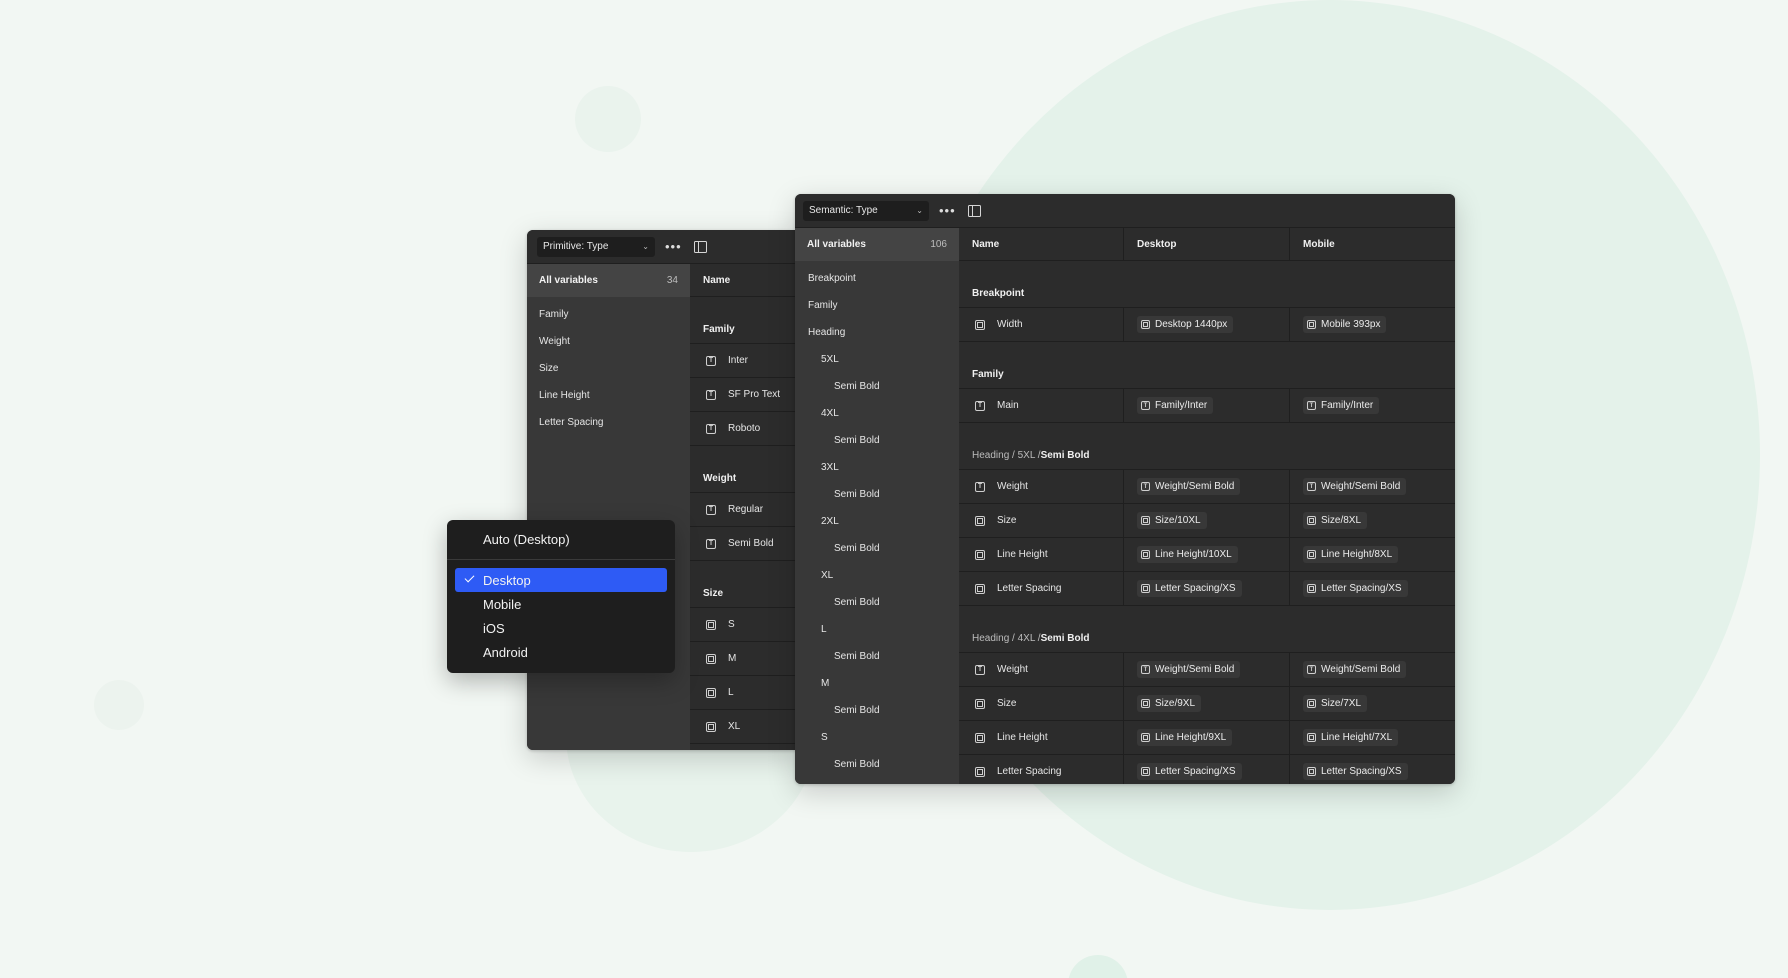 Image resolution: width=1788 pixels, height=978 pixels. Describe the element at coordinates (745, 544) in the screenshot. I see `table-row: T Semi Bold` at that location.